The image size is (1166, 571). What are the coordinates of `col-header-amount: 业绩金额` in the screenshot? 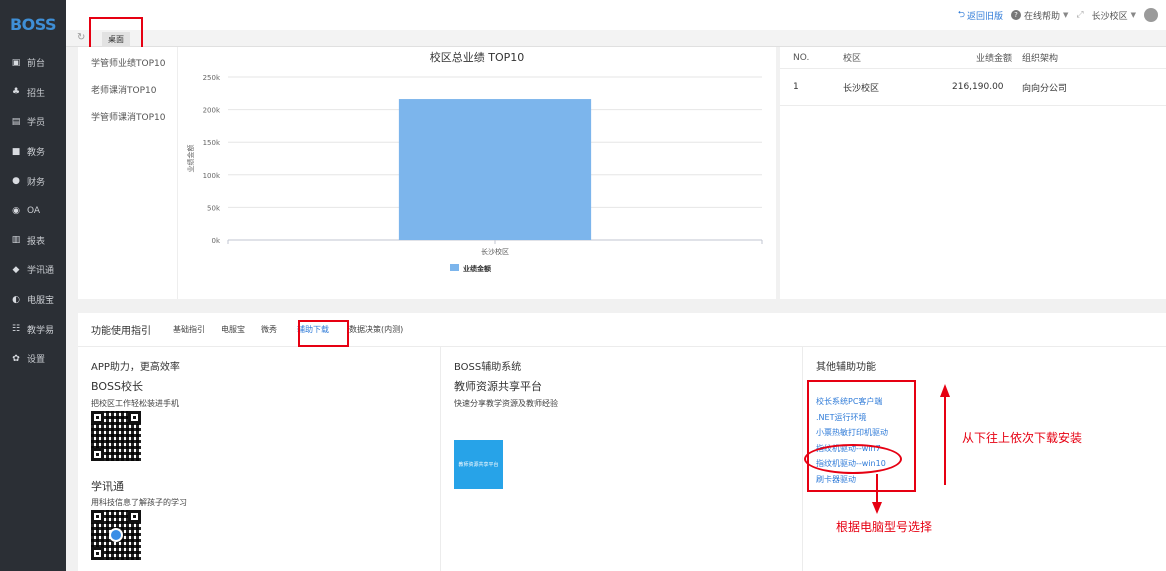 It's located at (994, 59).